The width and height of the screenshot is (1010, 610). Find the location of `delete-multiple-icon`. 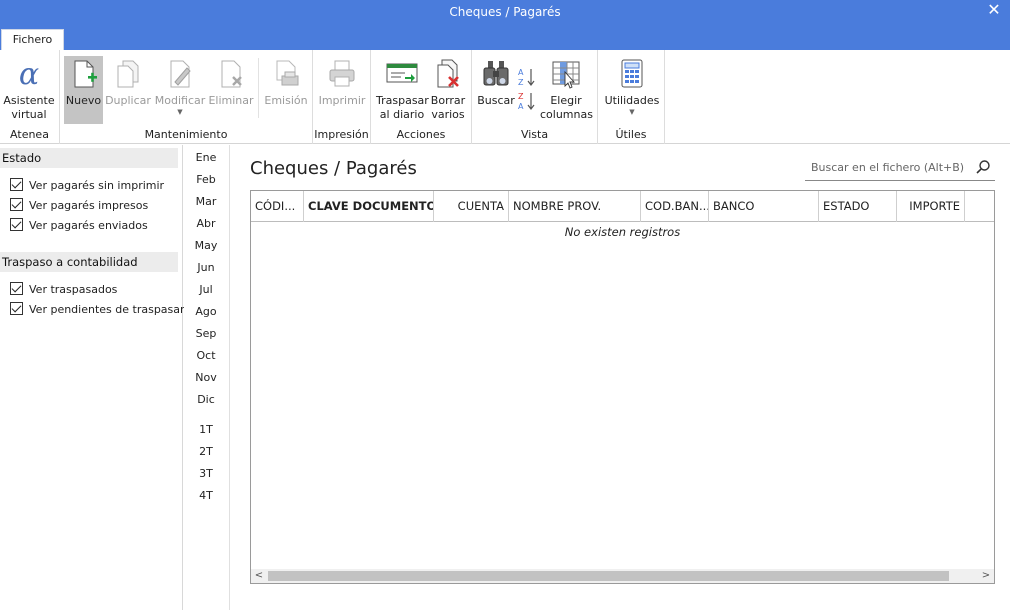

delete-multiple-icon is located at coordinates (448, 73).